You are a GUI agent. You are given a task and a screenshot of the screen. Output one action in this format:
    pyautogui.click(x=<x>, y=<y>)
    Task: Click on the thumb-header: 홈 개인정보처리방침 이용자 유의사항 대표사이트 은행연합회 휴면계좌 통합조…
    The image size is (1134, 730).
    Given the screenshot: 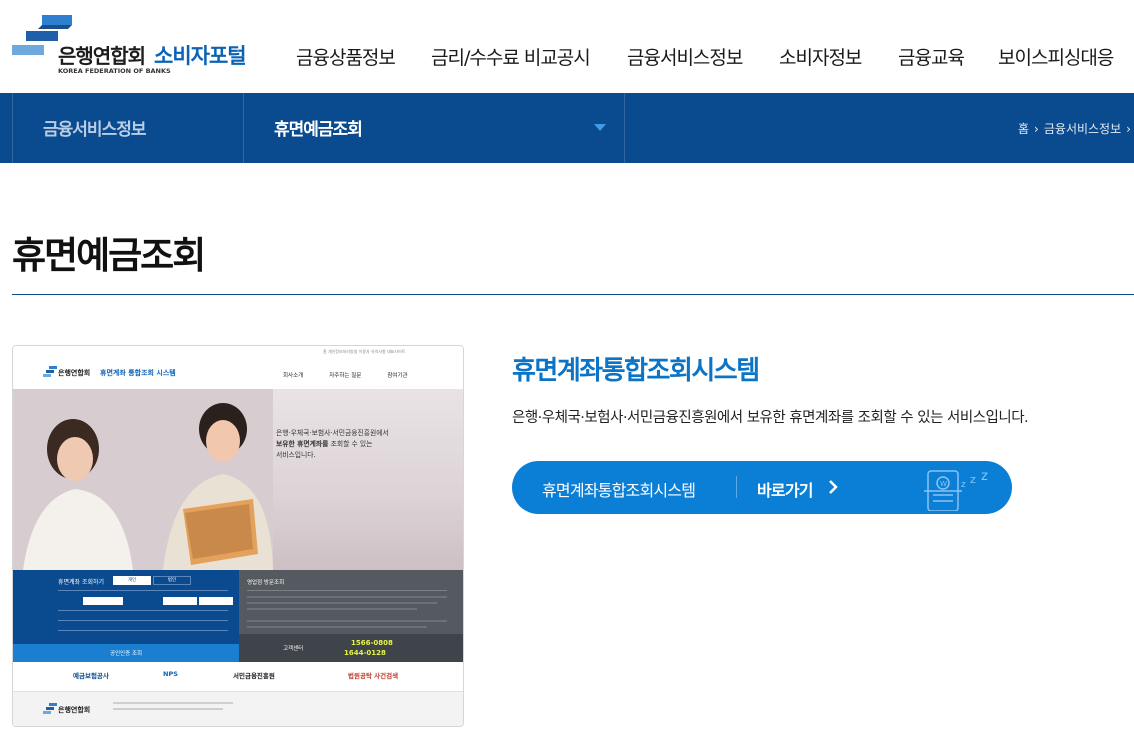 What is the action you would take?
    pyautogui.click(x=238, y=367)
    